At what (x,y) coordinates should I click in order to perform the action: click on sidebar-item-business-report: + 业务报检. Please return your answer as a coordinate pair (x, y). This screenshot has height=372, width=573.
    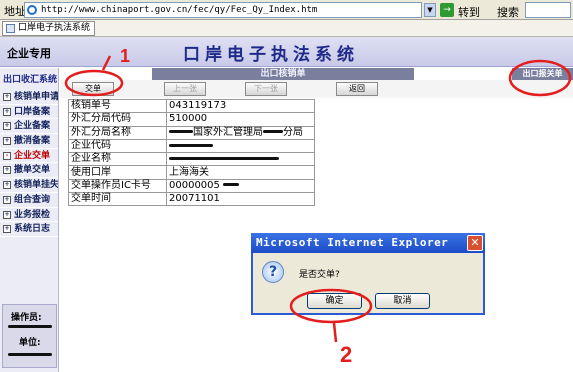
    Looking at the image, I should click on (29, 215).